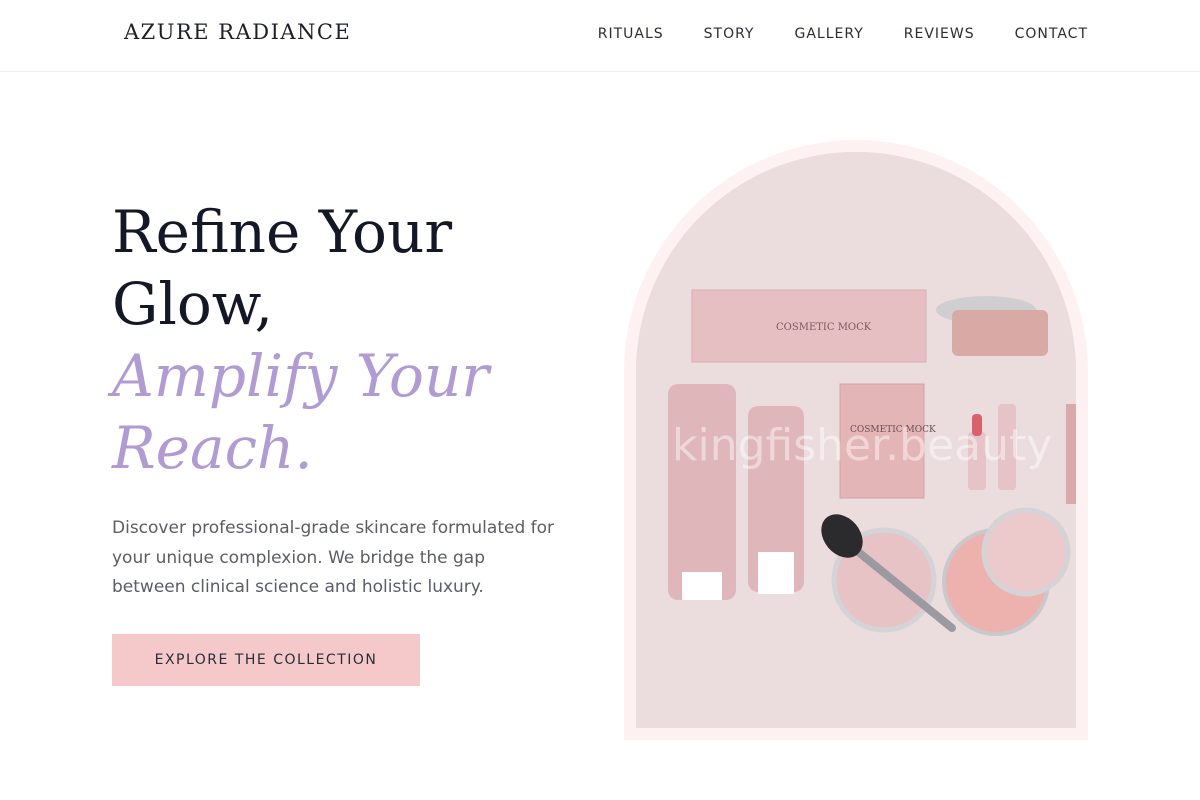  What do you see at coordinates (237, 32) in the screenshot?
I see `brand-logo: AZURE RADIANCE` at bounding box center [237, 32].